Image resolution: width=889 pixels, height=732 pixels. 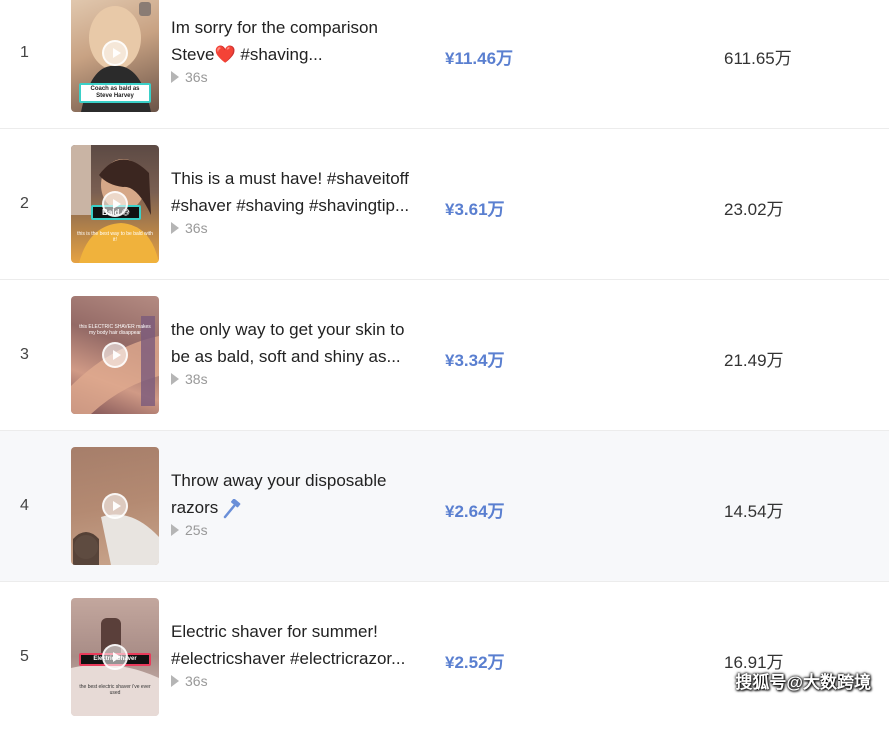 I want to click on rank-number: 2, so click(x=24, y=203).